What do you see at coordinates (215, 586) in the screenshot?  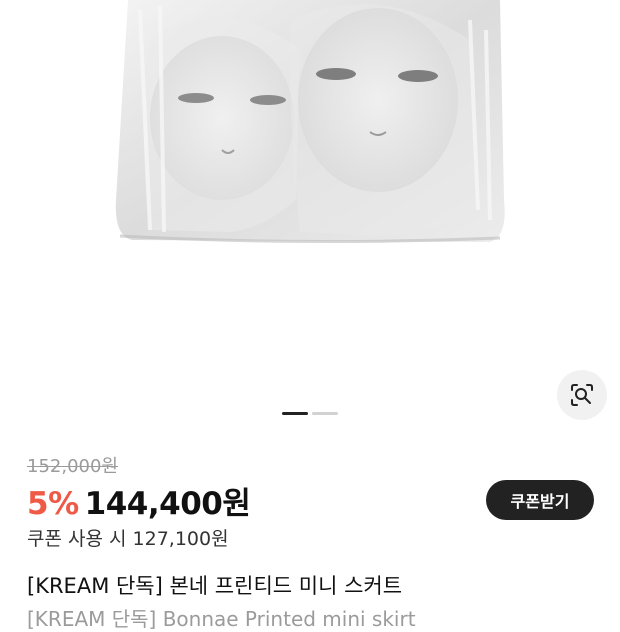 I see `product-title-korean: [KREAM 단독] 본네 프린티드 미니 스커트` at bounding box center [215, 586].